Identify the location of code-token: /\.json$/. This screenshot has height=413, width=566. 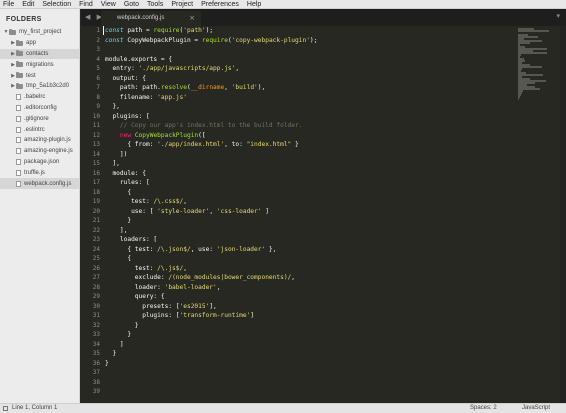
(174, 249).